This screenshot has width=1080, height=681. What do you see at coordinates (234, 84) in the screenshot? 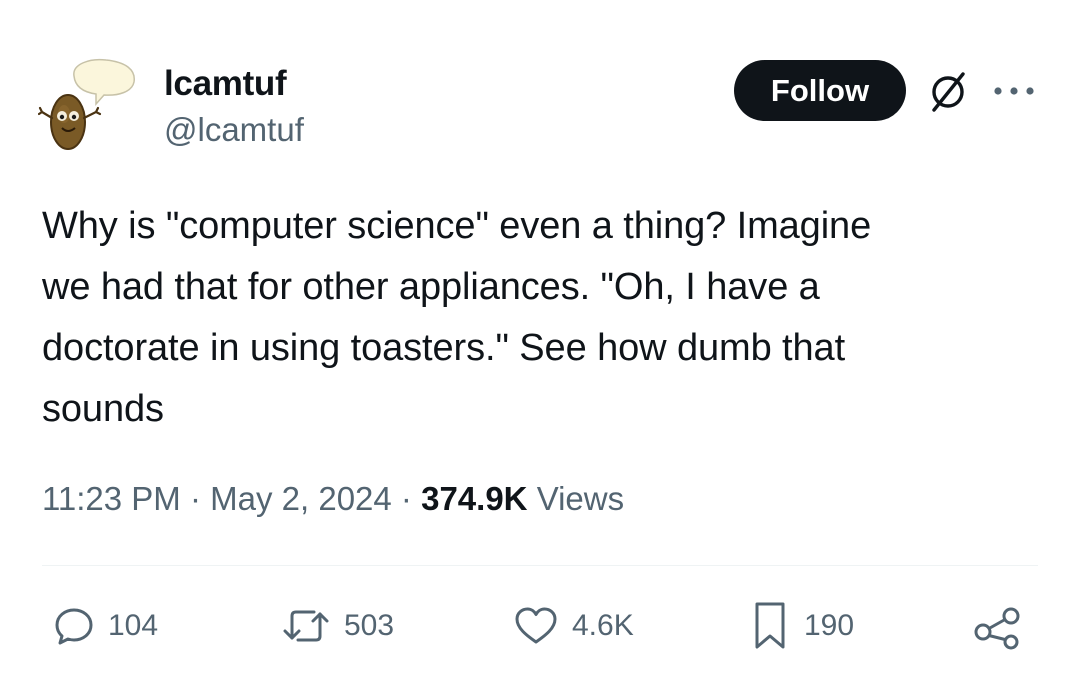
I see `author-display-name: lcamtuf` at bounding box center [234, 84].